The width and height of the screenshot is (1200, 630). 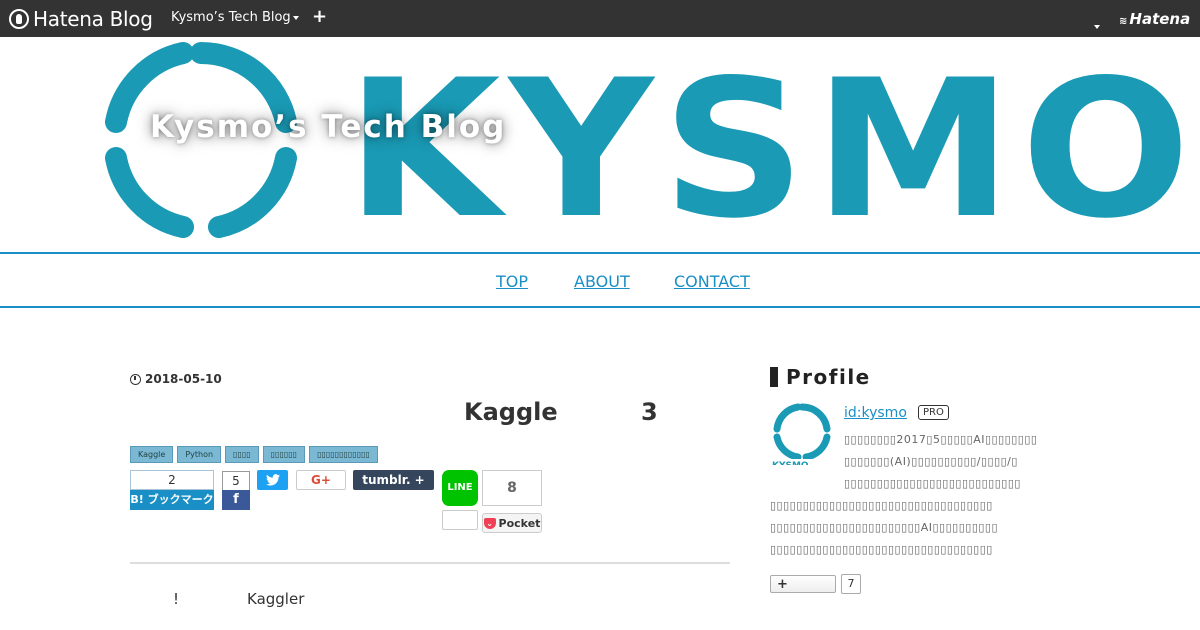 I want to click on profile-description-line: ▯▯▯▯▯▯▯▯2017▯5▯▯▯▯▯AI▯▯▯▯▯▯▯▯, so click(x=941, y=439).